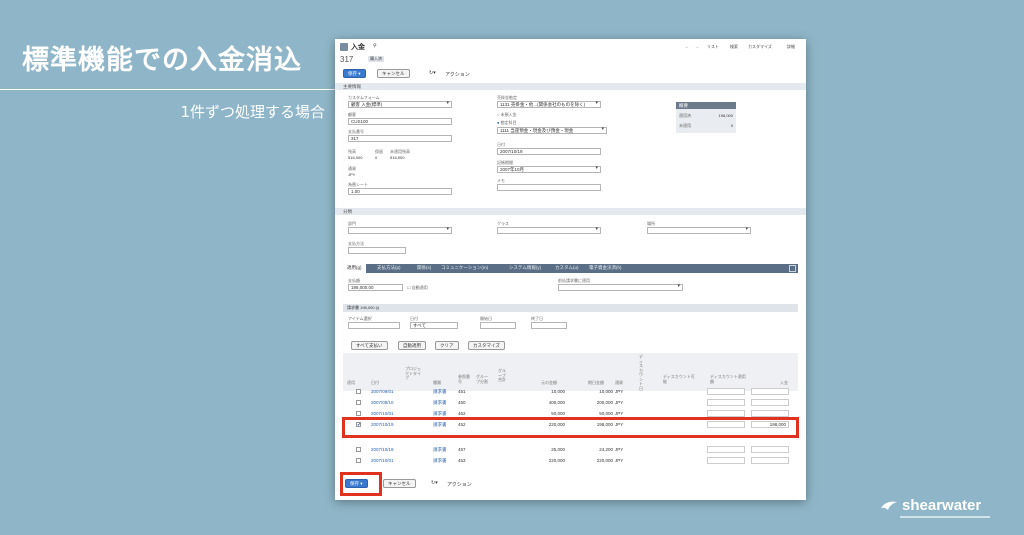  I want to click on invoice-group-title: 請求書 198,000 (i), so click(363, 307).